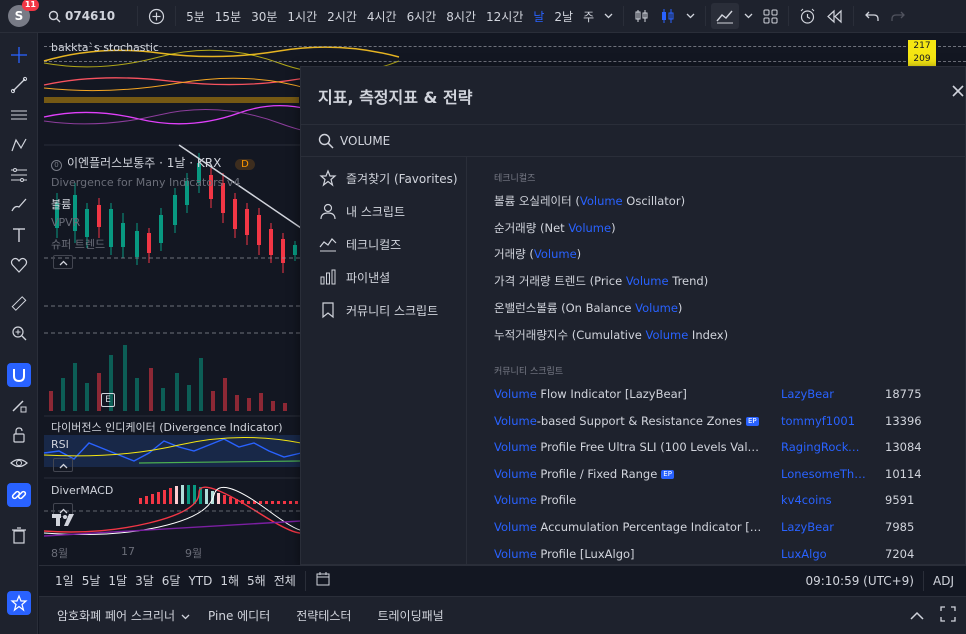  Describe the element at coordinates (410, 615) in the screenshot. I see `tab-trading-panel: 트레이딩패널` at that location.